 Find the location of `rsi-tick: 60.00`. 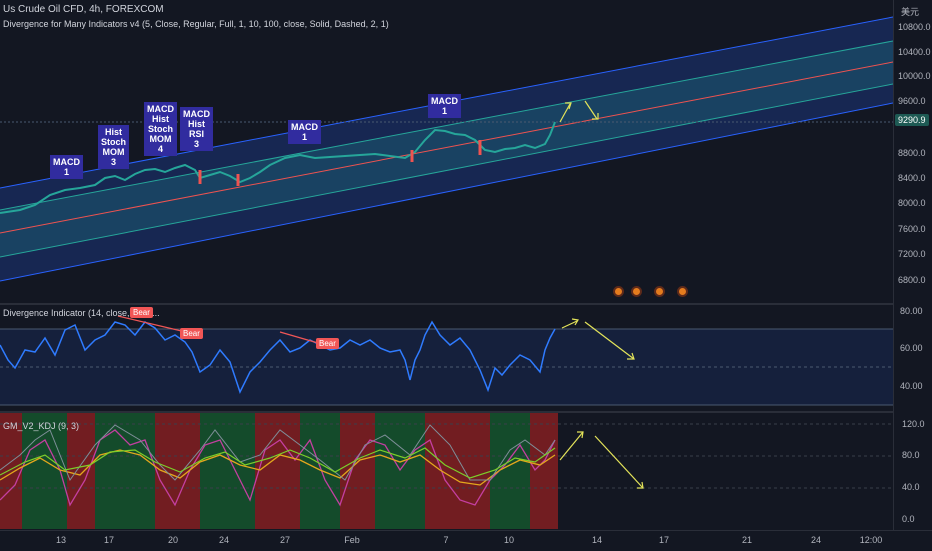

rsi-tick: 60.00 is located at coordinates (911, 348).